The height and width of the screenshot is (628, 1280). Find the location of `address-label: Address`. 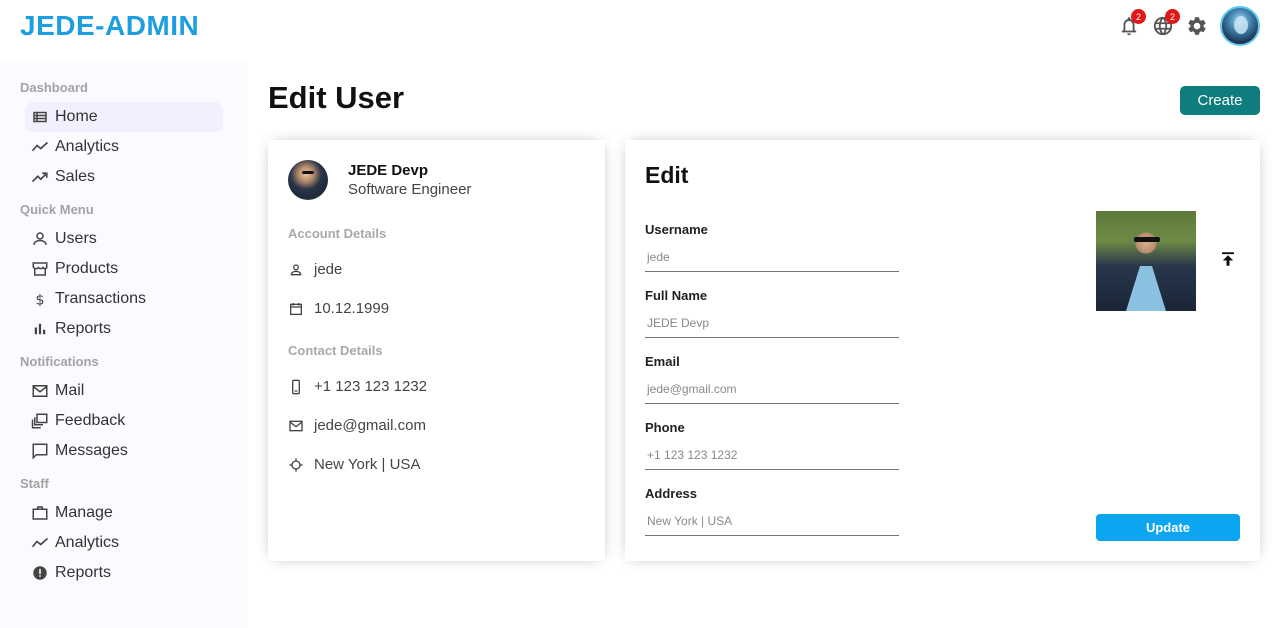

address-label: Address is located at coordinates (671, 493).